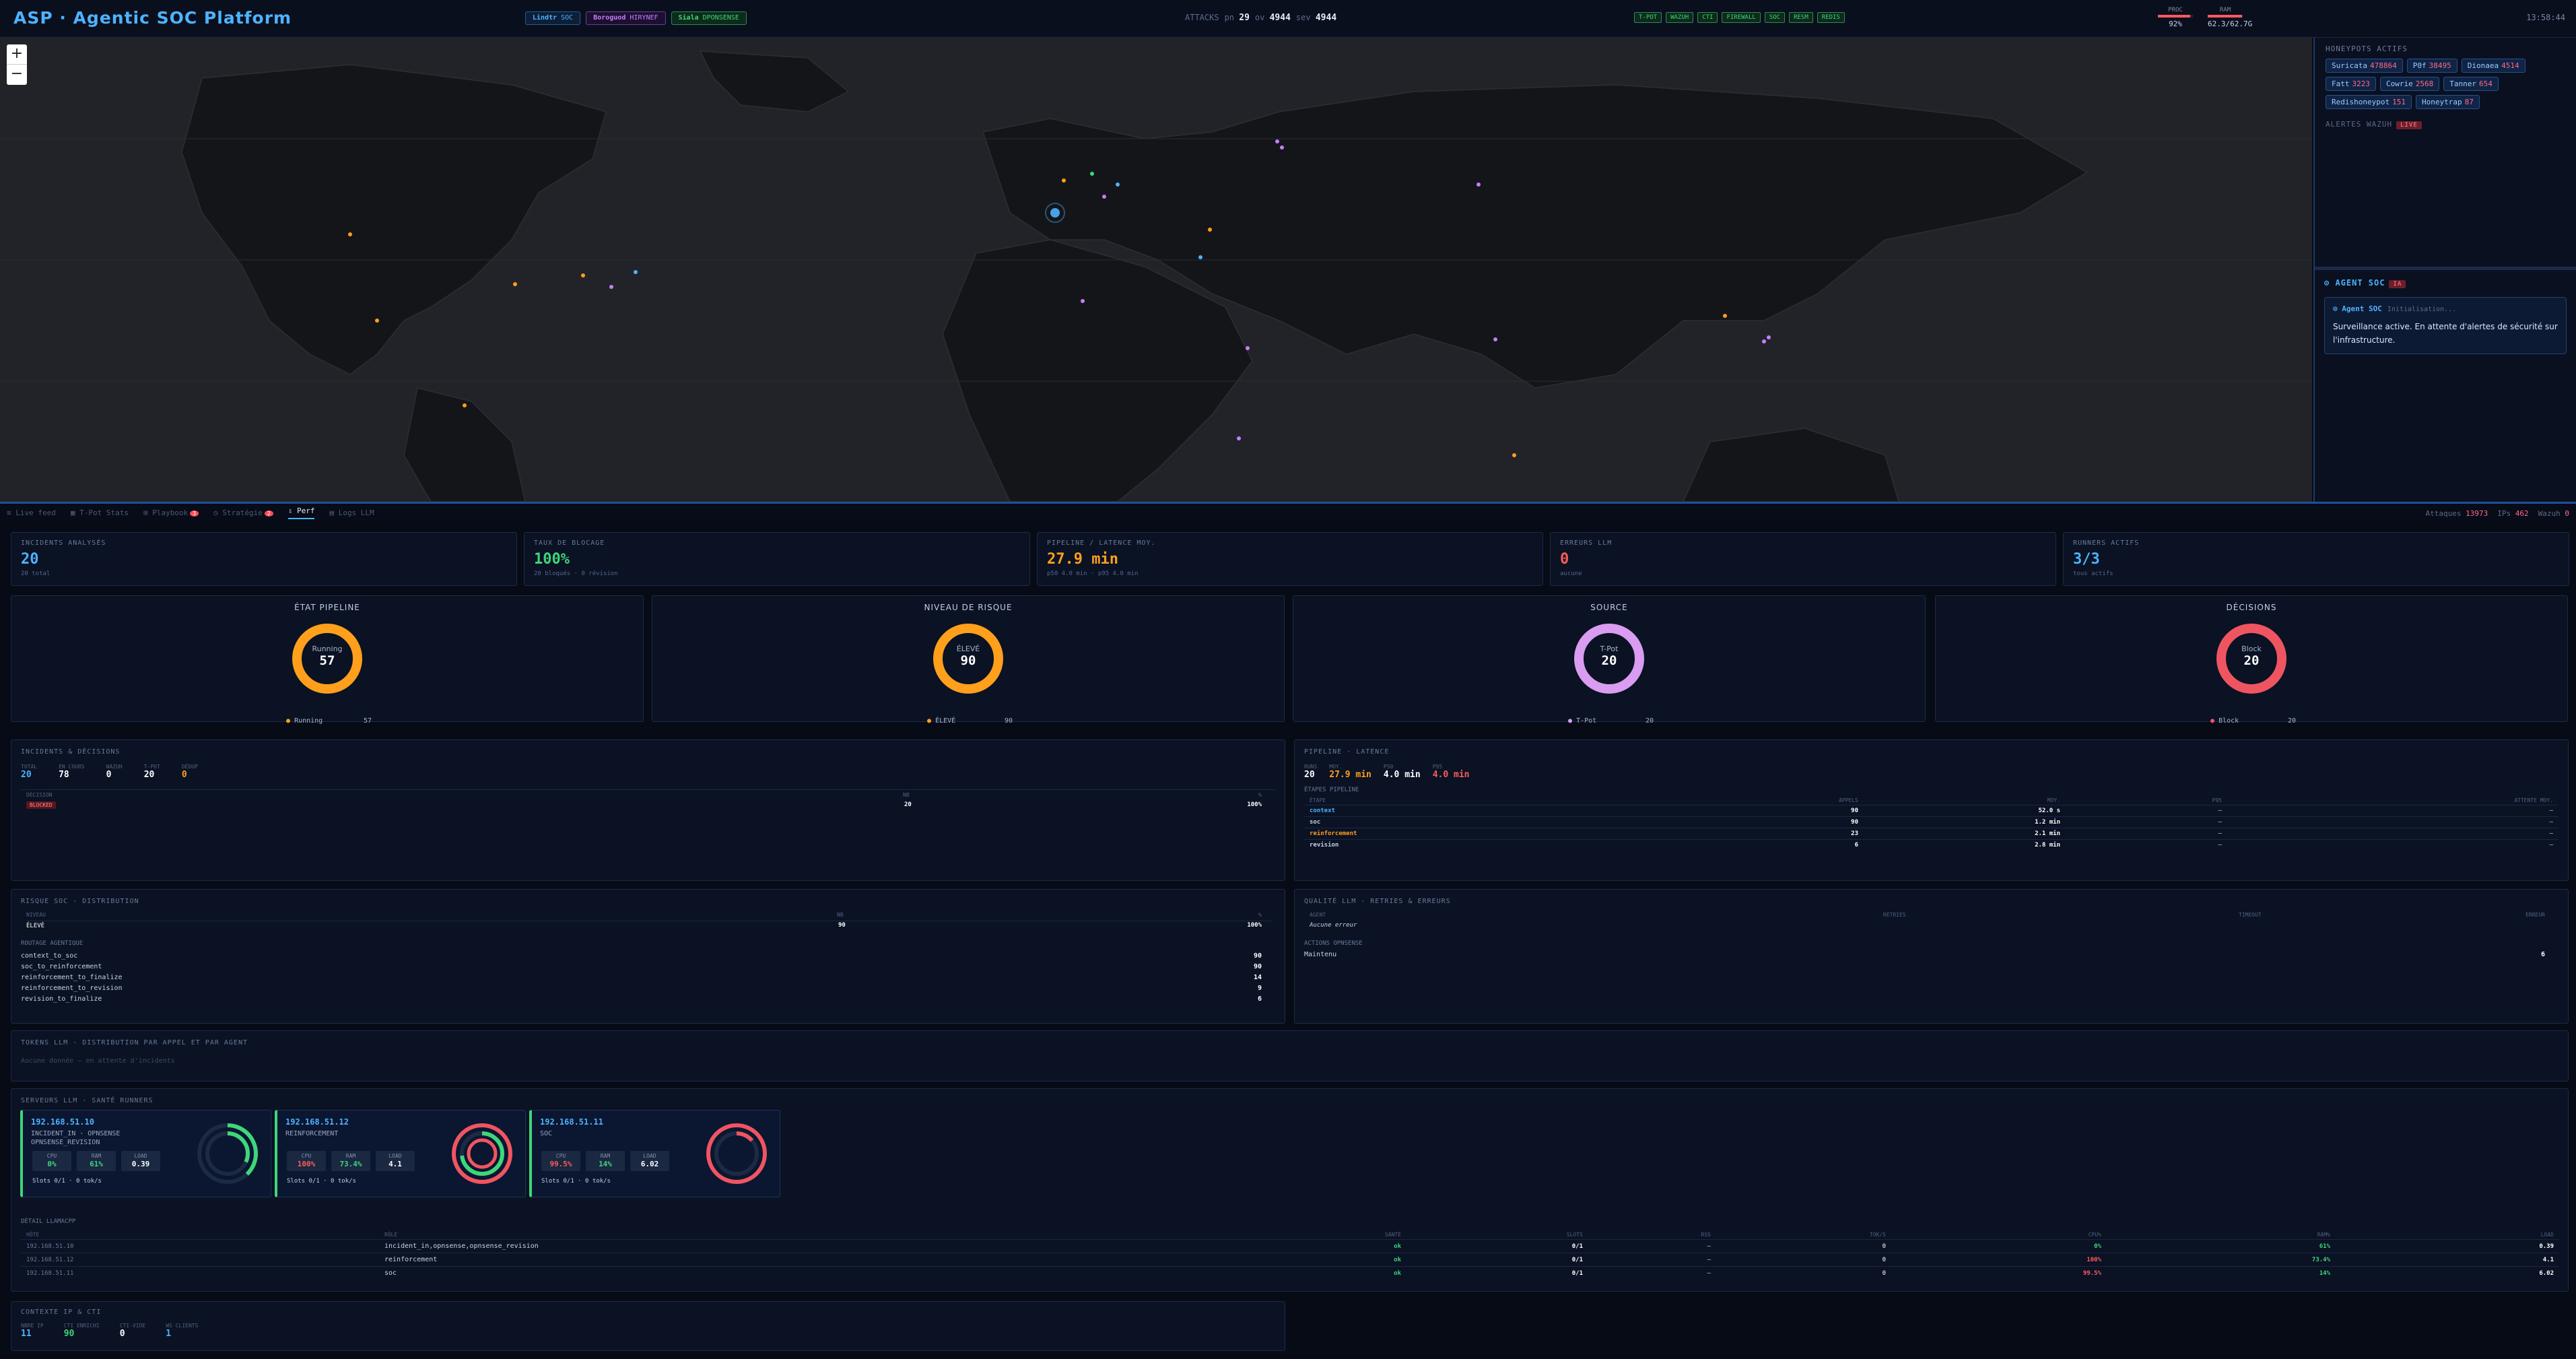  What do you see at coordinates (243, 512) in the screenshot?
I see `tab-strategie: ◷ Stratégie 2` at bounding box center [243, 512].